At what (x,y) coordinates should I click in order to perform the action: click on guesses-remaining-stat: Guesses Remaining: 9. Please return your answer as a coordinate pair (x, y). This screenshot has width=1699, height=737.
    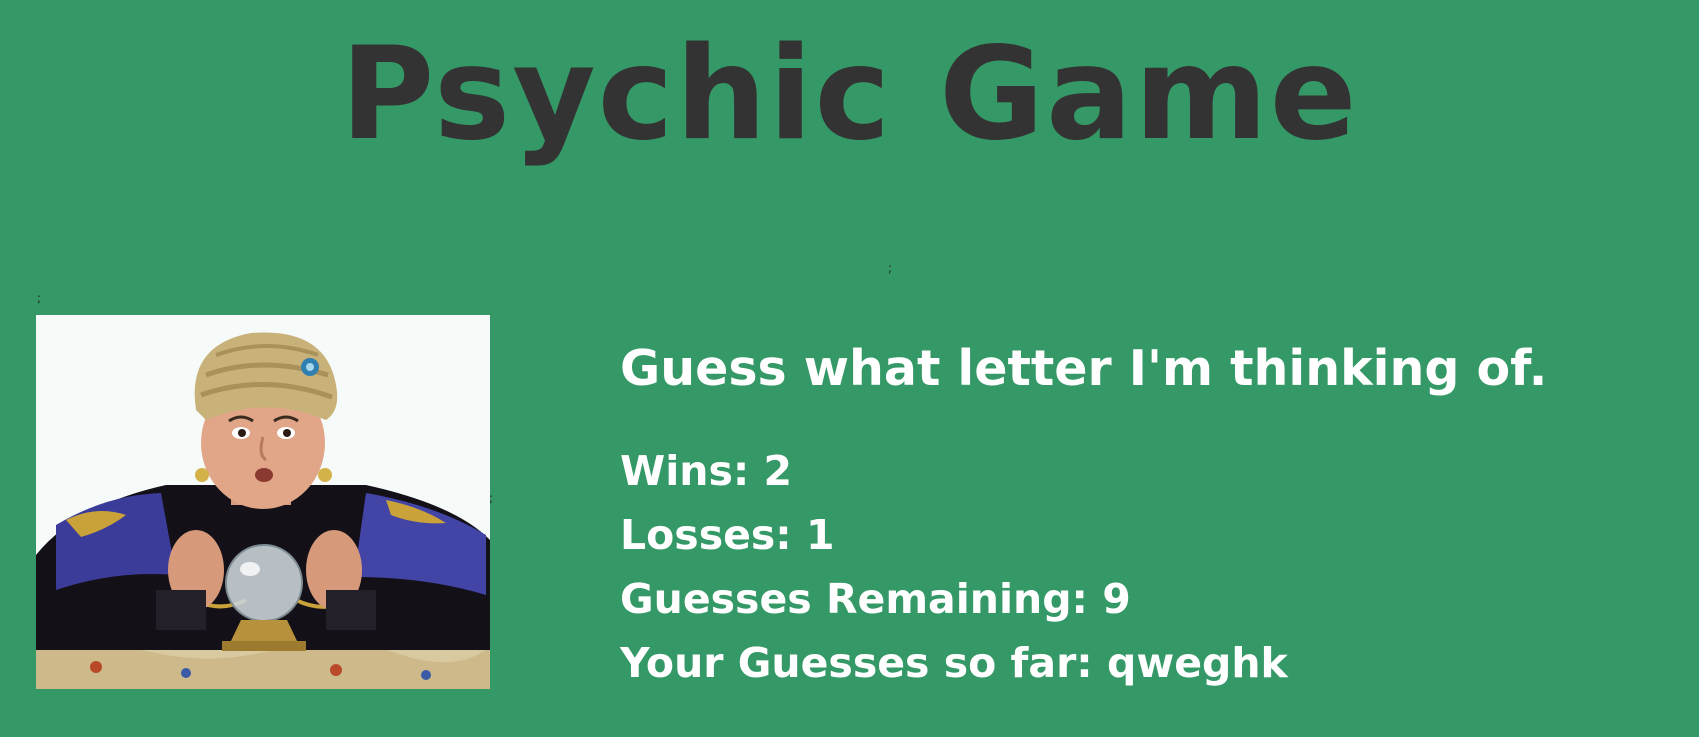
    Looking at the image, I should click on (1083, 599).